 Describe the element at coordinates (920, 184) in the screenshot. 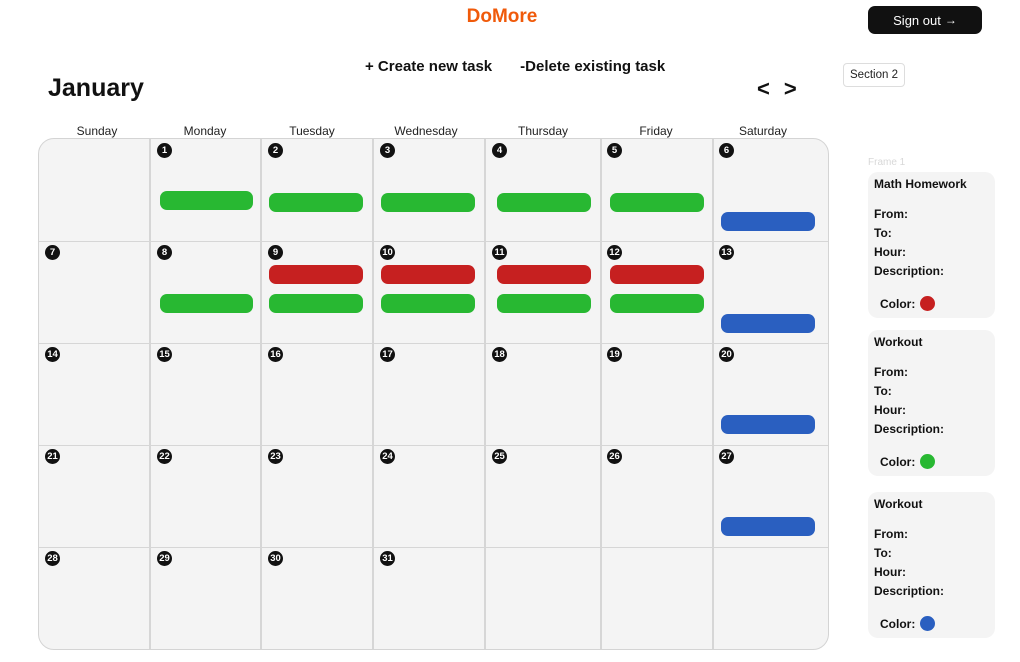

I see `task-card-title: Math Homework` at that location.